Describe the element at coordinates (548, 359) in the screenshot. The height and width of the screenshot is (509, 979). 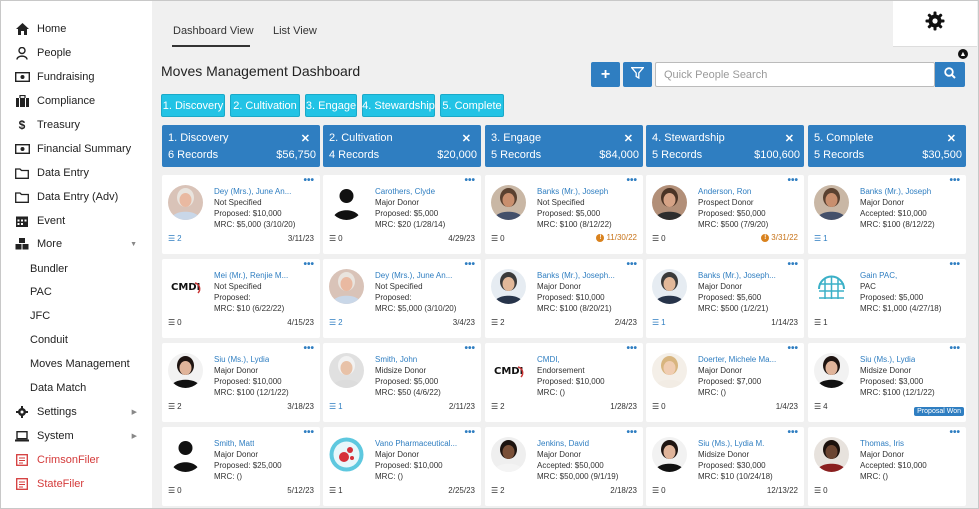
I see `donor-name-link: CMDI,` at that location.